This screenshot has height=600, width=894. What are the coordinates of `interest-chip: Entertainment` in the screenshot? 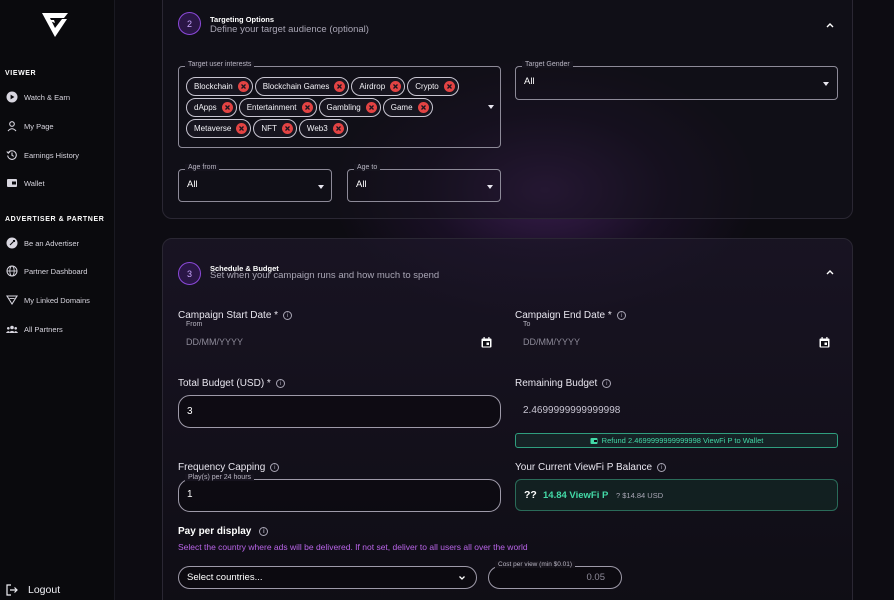 It's located at (277, 107).